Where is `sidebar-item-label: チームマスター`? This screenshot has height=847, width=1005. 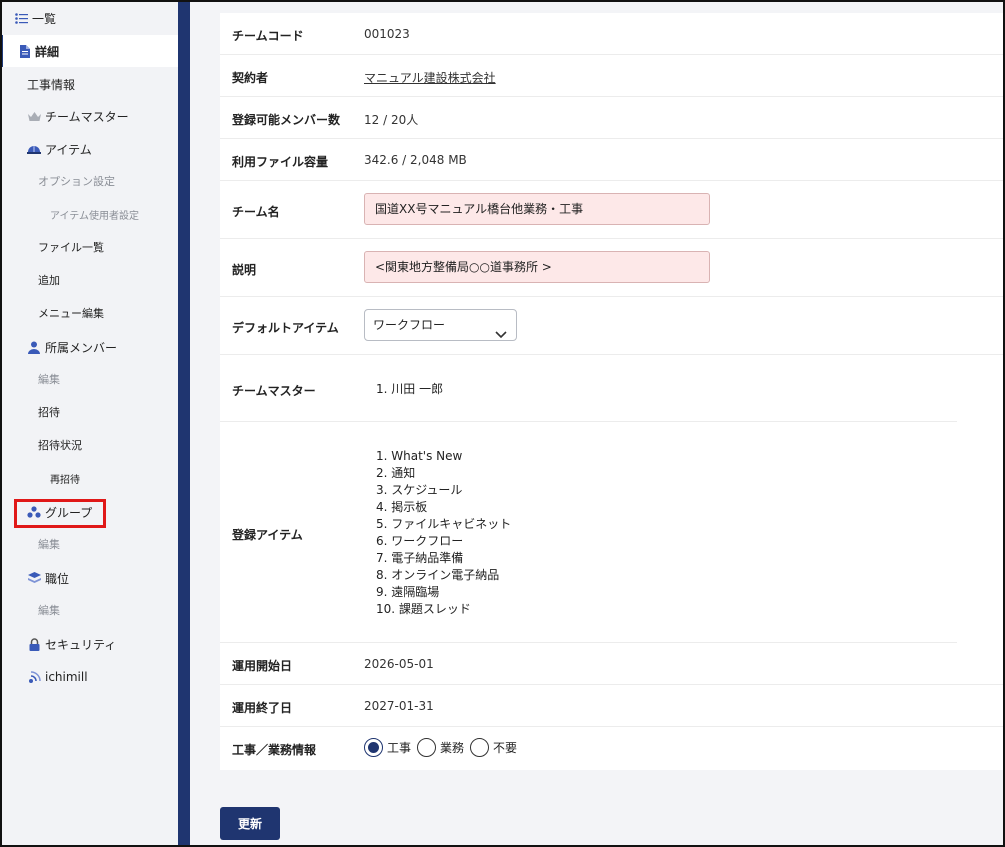
sidebar-item-label: チームマスター is located at coordinates (87, 116).